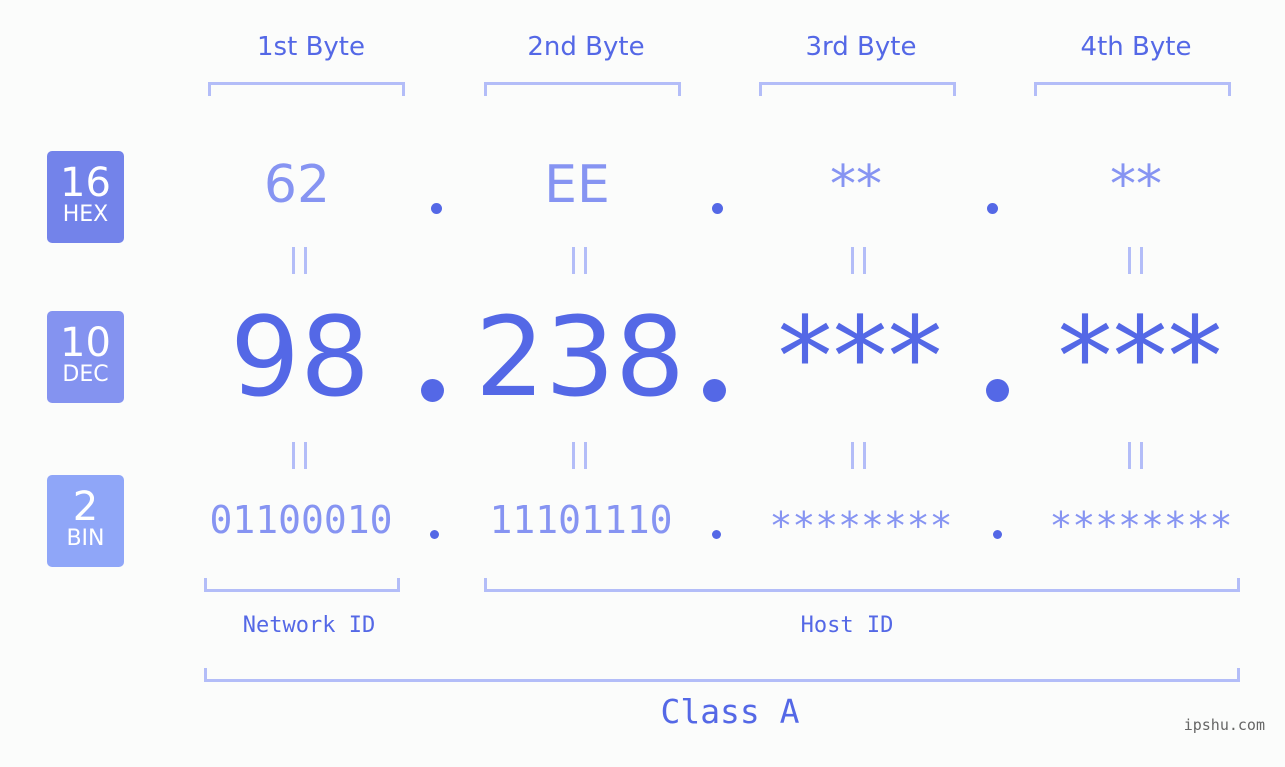 The height and width of the screenshot is (767, 1285). I want to click on bin-badge-label: BIN, so click(85, 538).